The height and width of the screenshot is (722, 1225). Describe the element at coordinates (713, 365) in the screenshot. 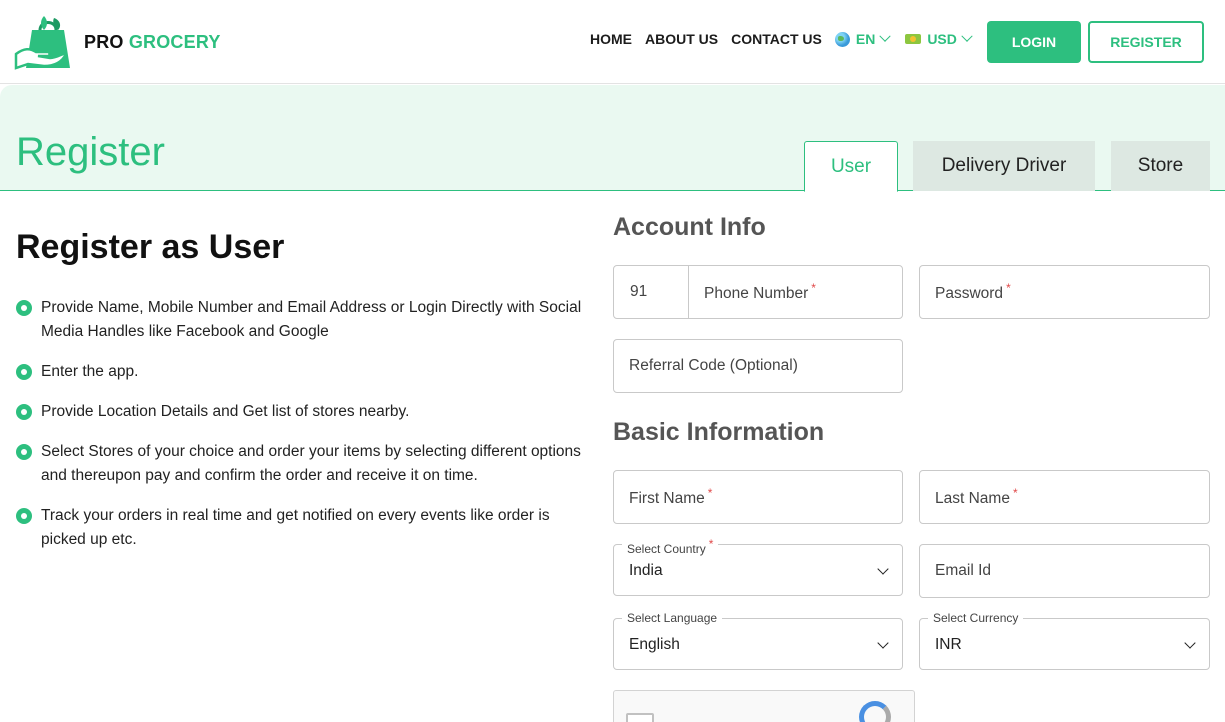

I see `referral-placeholder: Referral Code (Optional)` at that location.